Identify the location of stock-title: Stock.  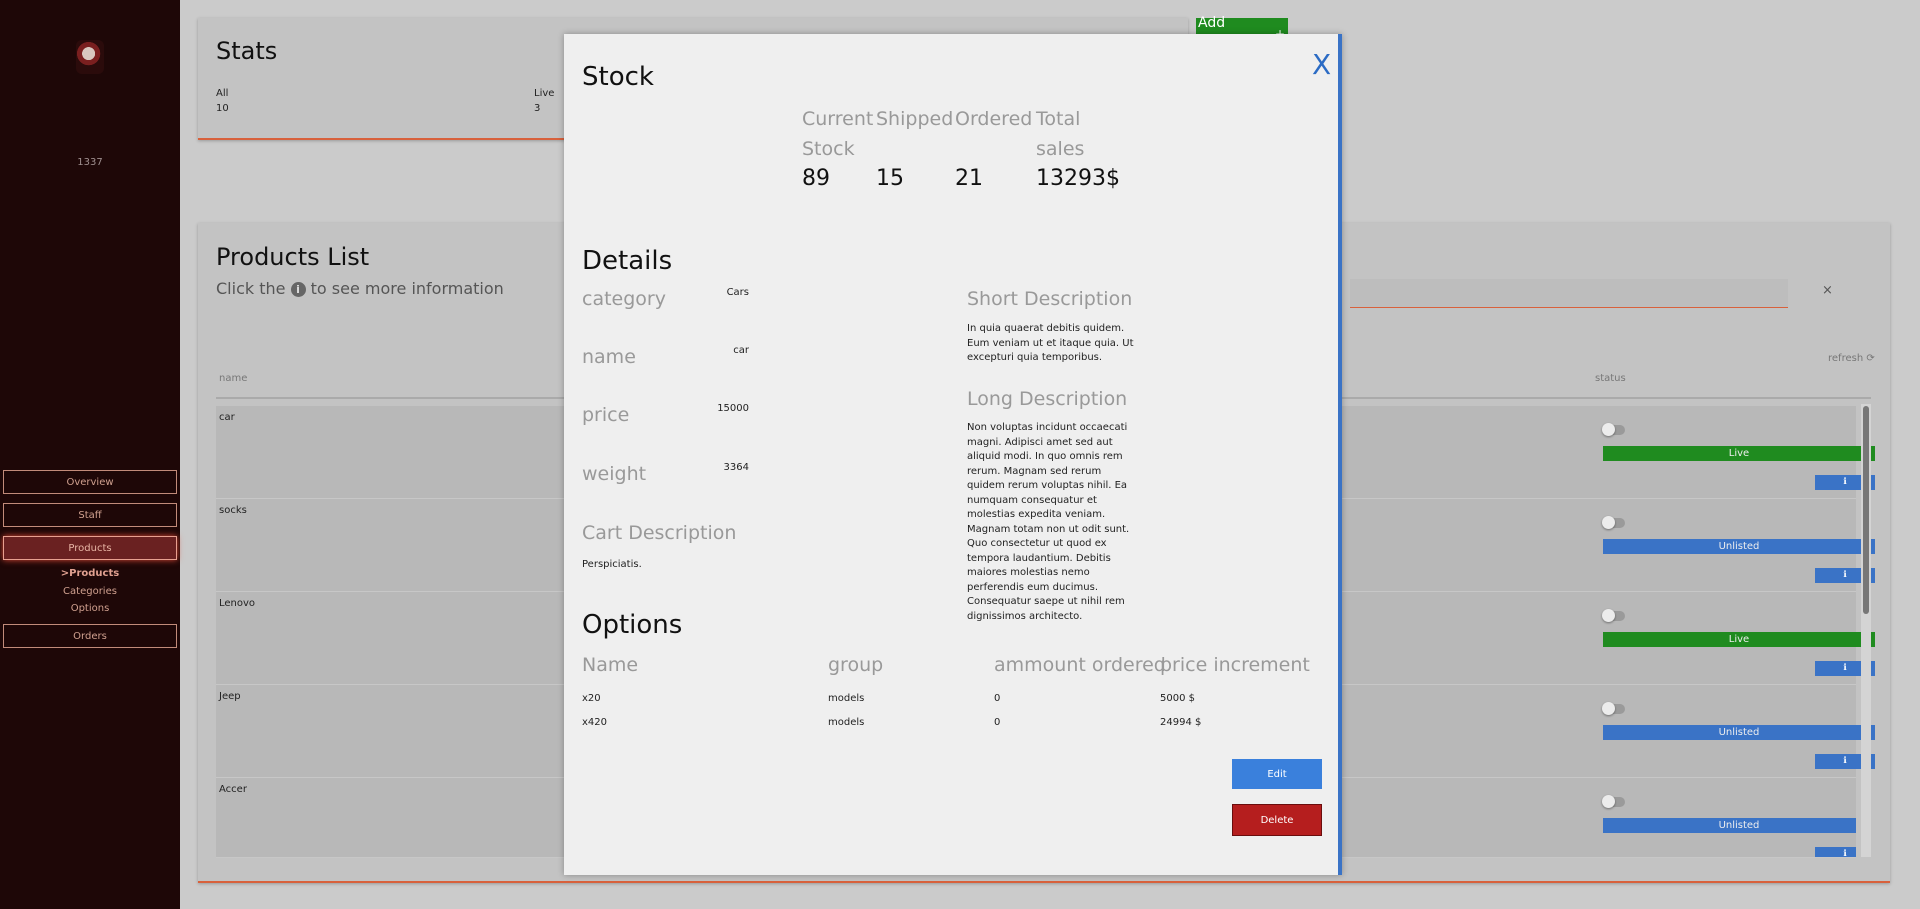
(618, 77).